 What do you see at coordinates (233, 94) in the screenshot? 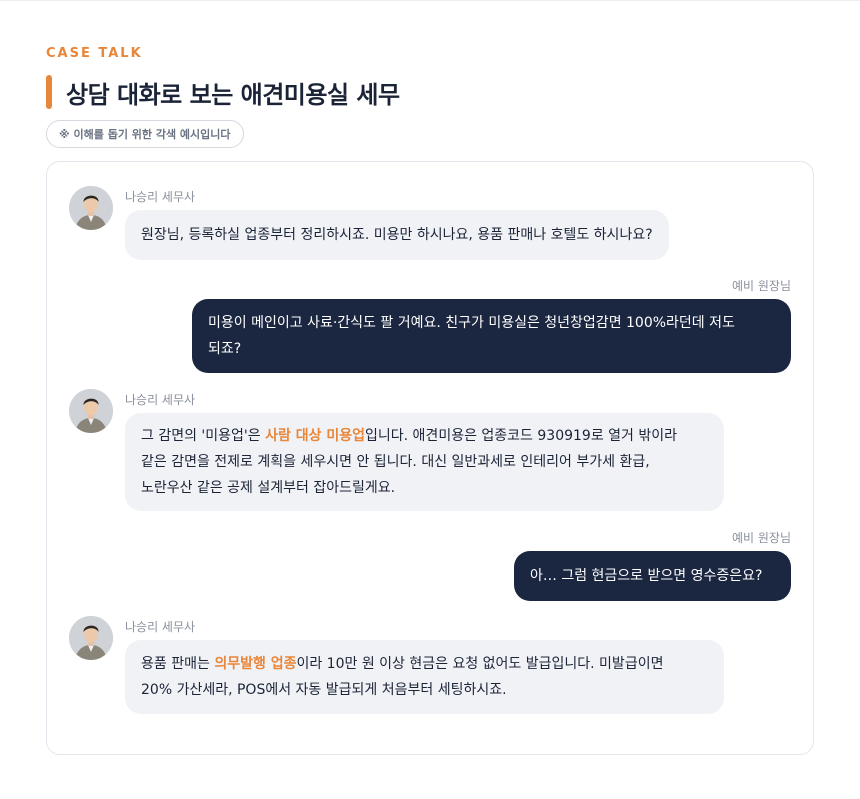
I see `page-title: 상담 대화로 보는 애견미용실 세무` at bounding box center [233, 94].